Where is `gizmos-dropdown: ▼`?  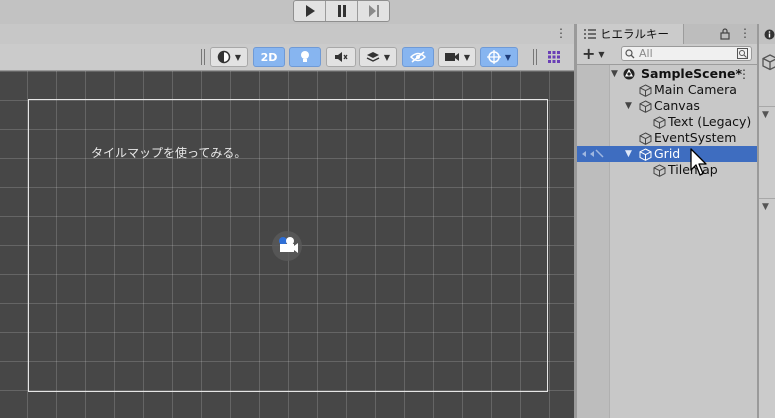
gizmos-dropdown: ▼ is located at coordinates (499, 57).